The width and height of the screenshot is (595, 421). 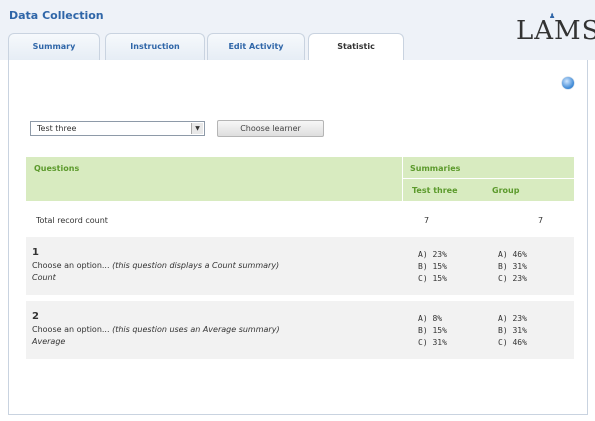 I want to click on learner-column-header: Test three, so click(x=435, y=190).